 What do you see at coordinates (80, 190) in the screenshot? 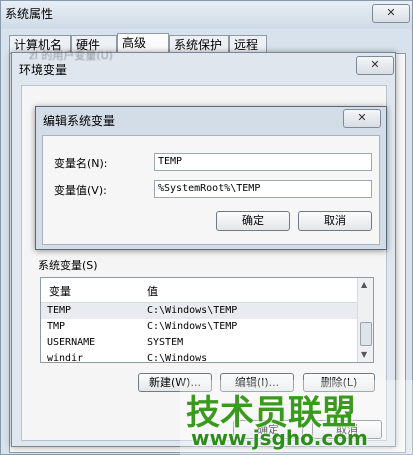
I see `variable-value-label: 变量值(V):` at bounding box center [80, 190].